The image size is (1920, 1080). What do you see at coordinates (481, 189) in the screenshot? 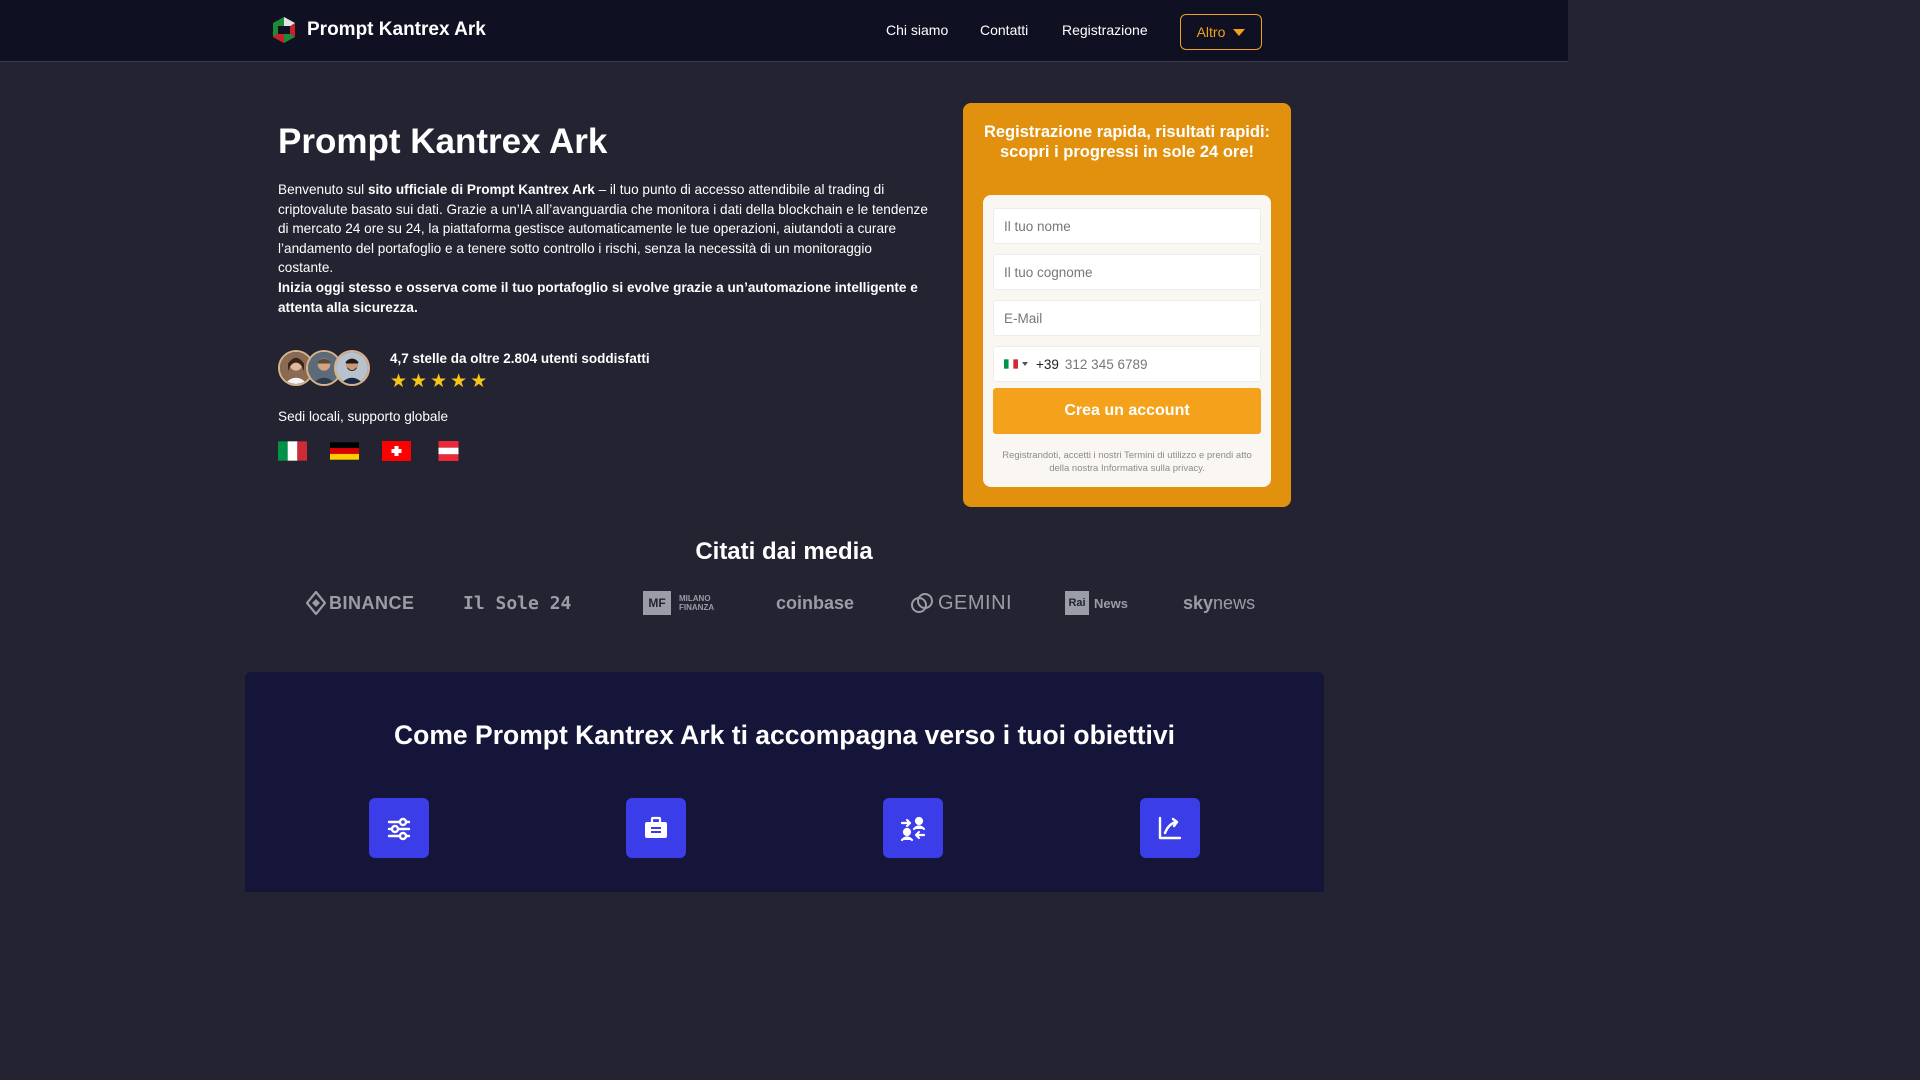
I see `hero-intro-bold: sito ufficiale di Prompt Kantrex Ark` at bounding box center [481, 189].